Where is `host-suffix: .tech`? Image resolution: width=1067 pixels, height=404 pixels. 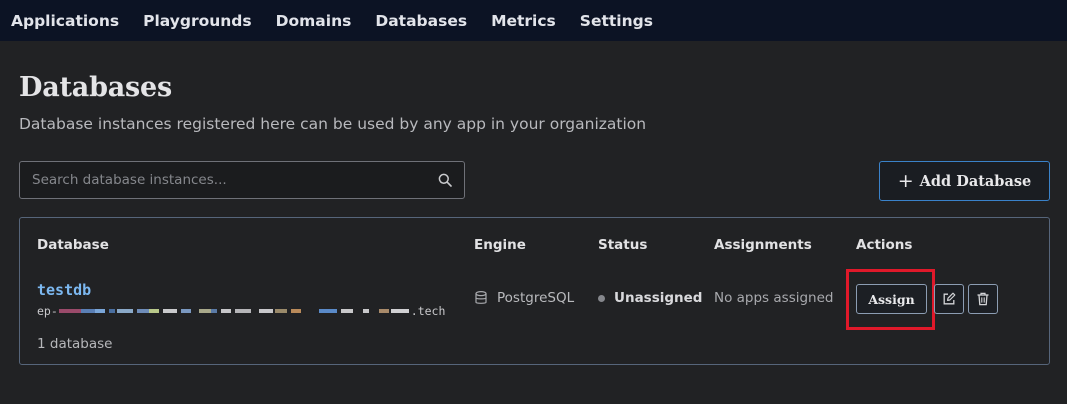 host-suffix: .tech is located at coordinates (428, 311).